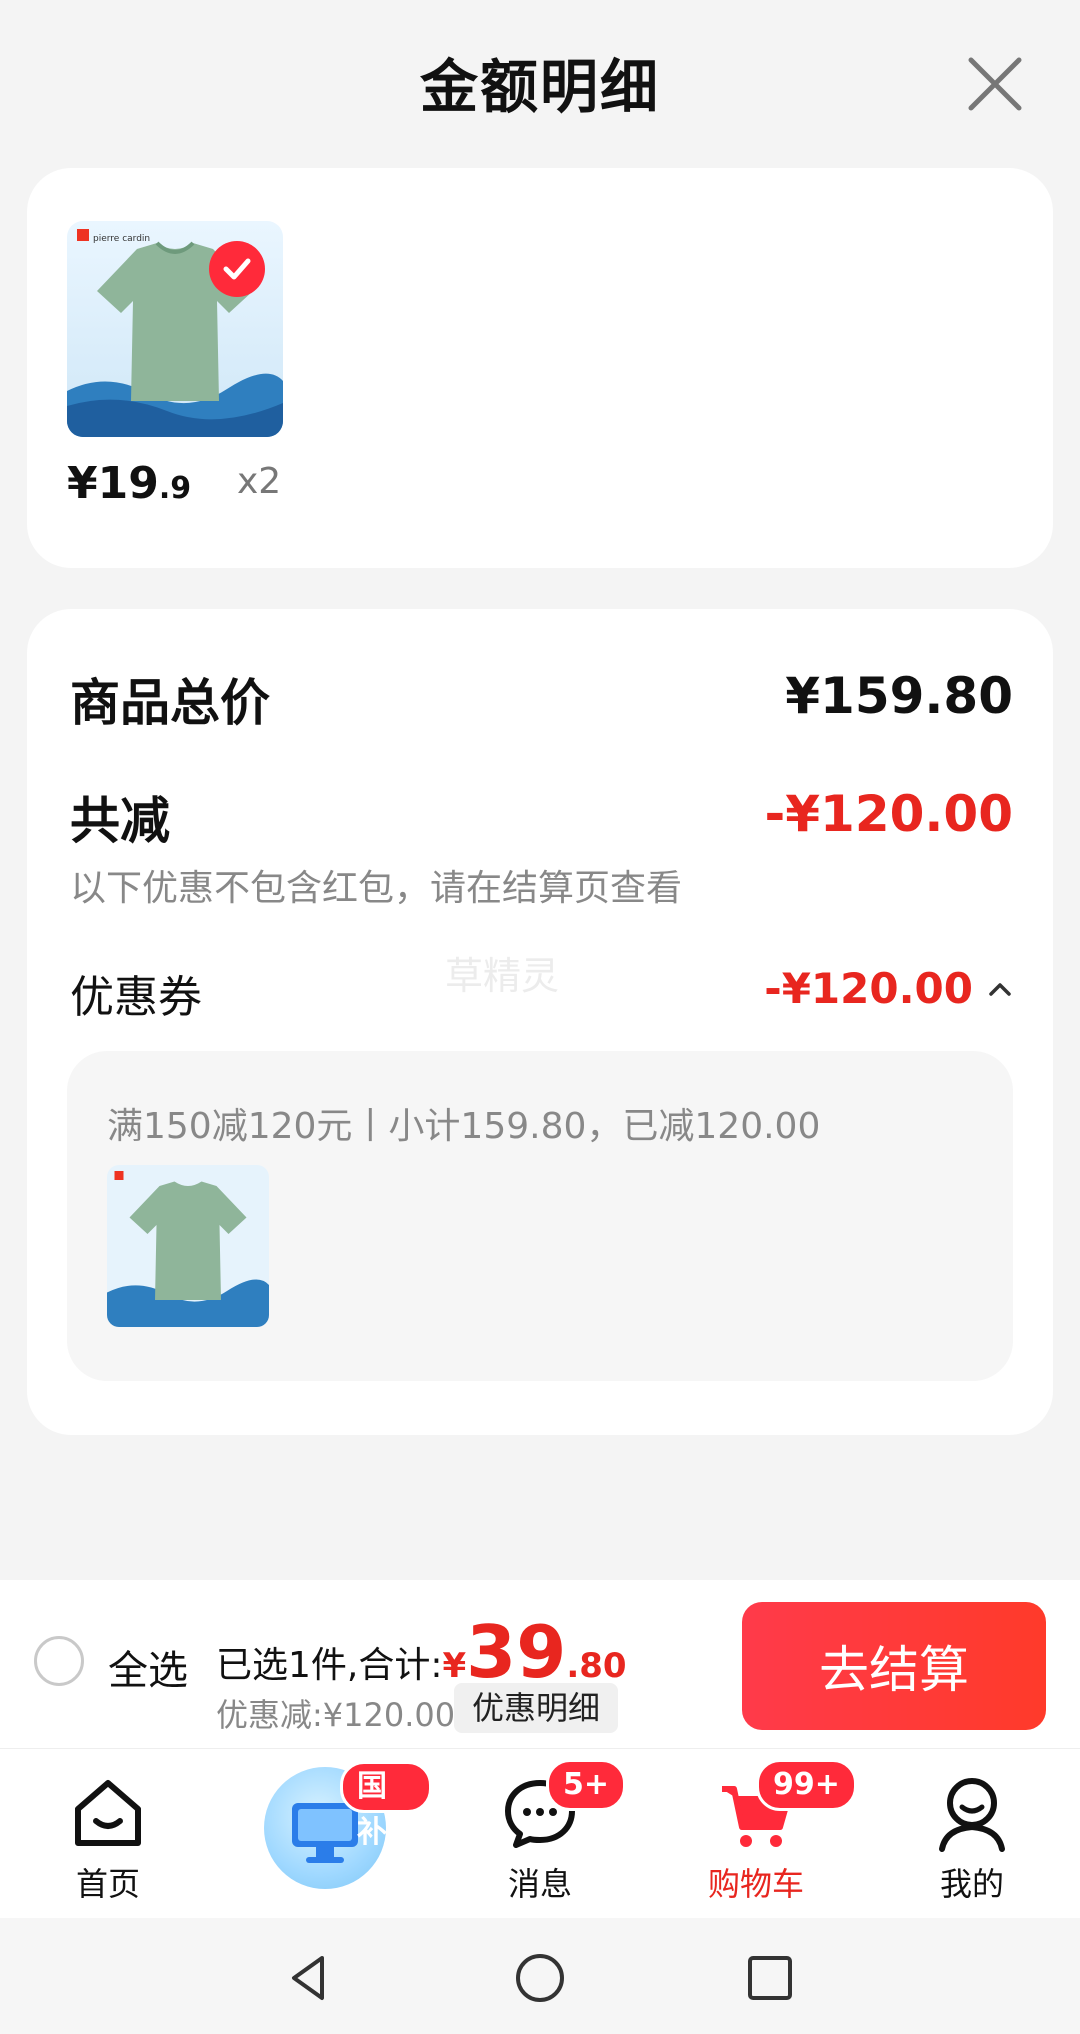  What do you see at coordinates (170, 703) in the screenshot?
I see `total-label: 商品总价` at bounding box center [170, 703].